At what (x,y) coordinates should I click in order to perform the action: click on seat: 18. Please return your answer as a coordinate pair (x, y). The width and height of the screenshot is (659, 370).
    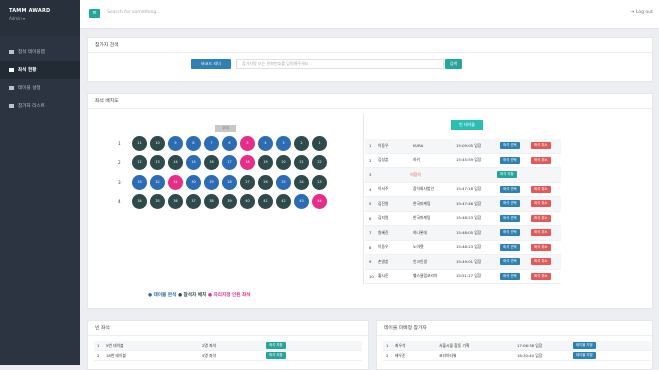
    Looking at the image, I should click on (247, 162).